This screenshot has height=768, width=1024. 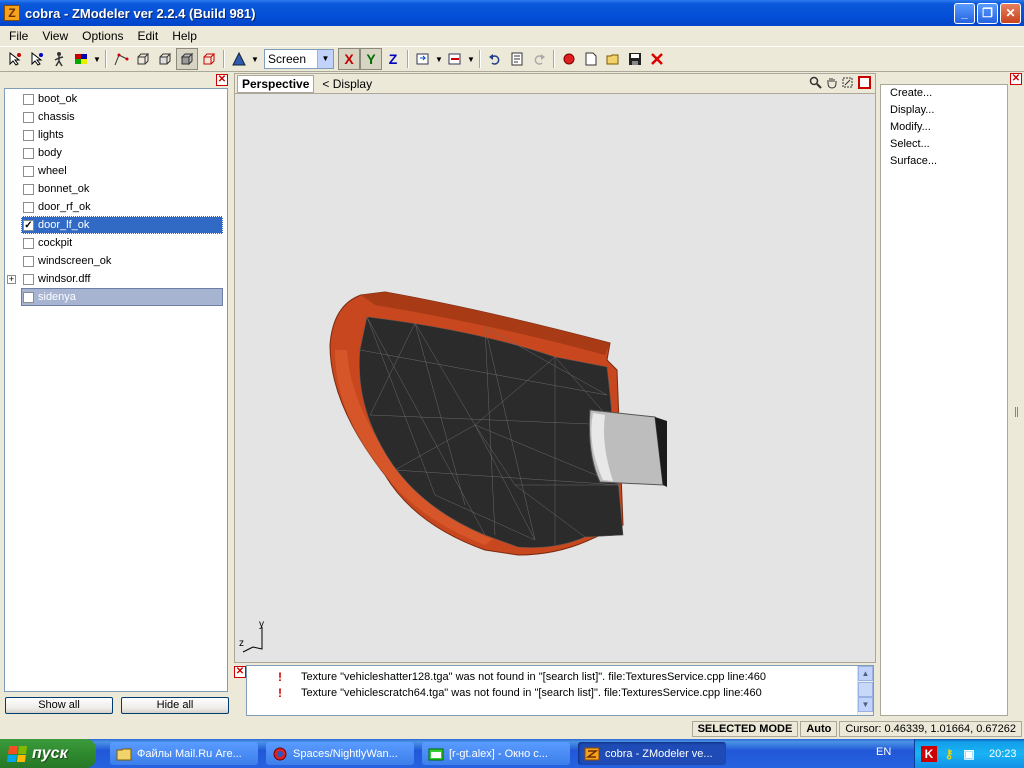 What do you see at coordinates (847, 83) in the screenshot?
I see `rotate-view-icon` at bounding box center [847, 83].